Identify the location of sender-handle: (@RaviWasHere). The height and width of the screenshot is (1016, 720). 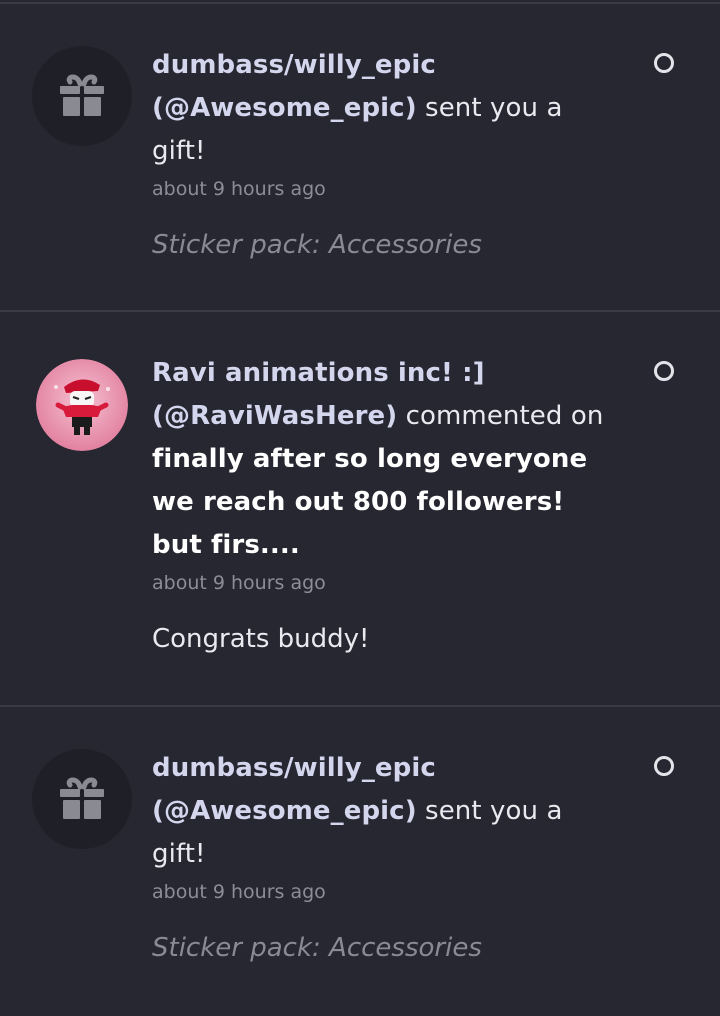
(274, 416).